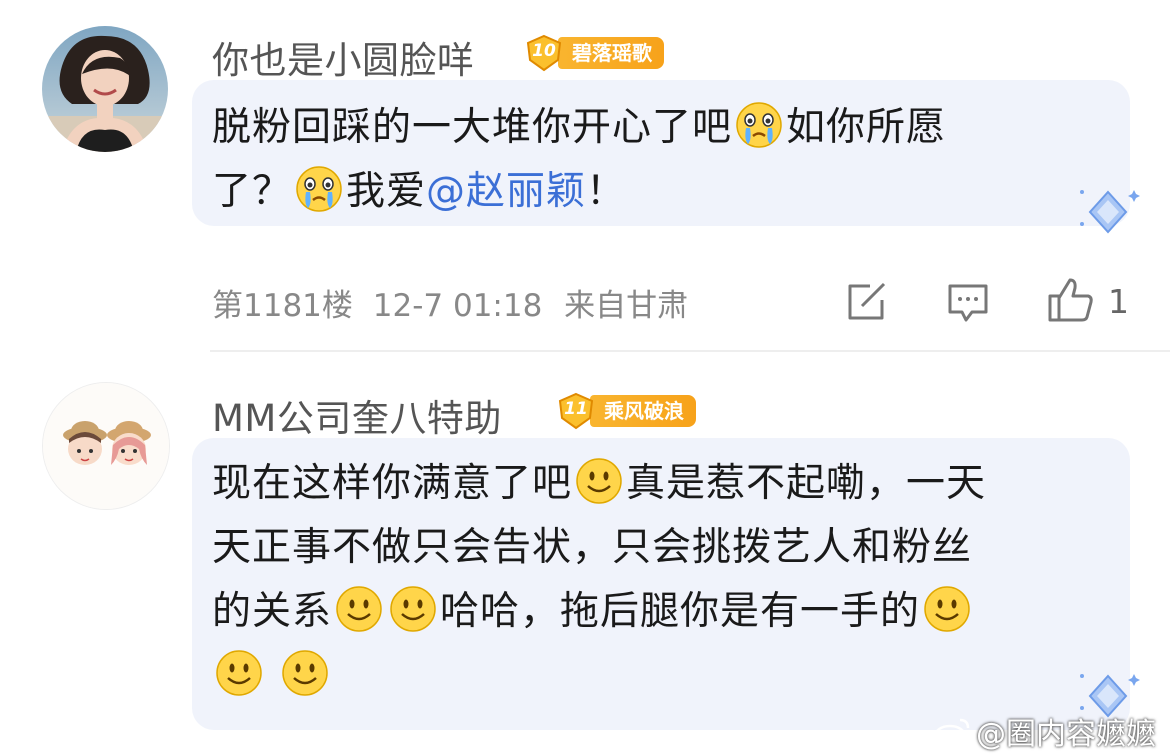 This screenshot has height=755, width=1170. I want to click on username: MM公司奎八特助, so click(357, 415).